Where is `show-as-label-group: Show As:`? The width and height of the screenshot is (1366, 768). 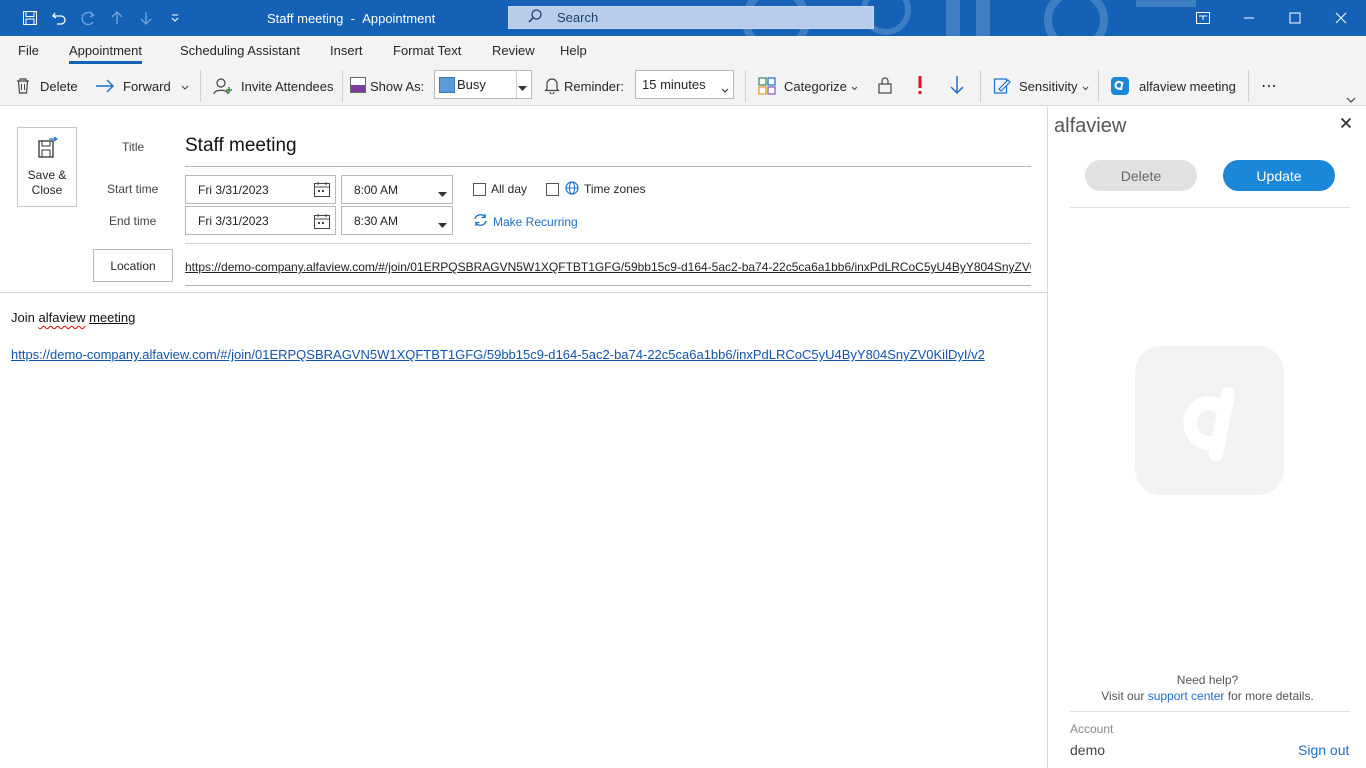
show-as-label-group: Show As: is located at coordinates (387, 86).